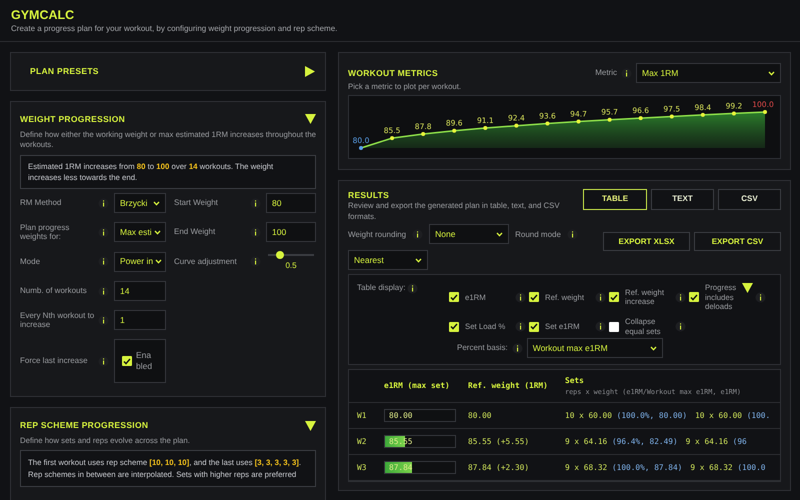 The height and width of the screenshot is (500, 800). What do you see at coordinates (291, 203) in the screenshot?
I see `input-field: 80` at bounding box center [291, 203].